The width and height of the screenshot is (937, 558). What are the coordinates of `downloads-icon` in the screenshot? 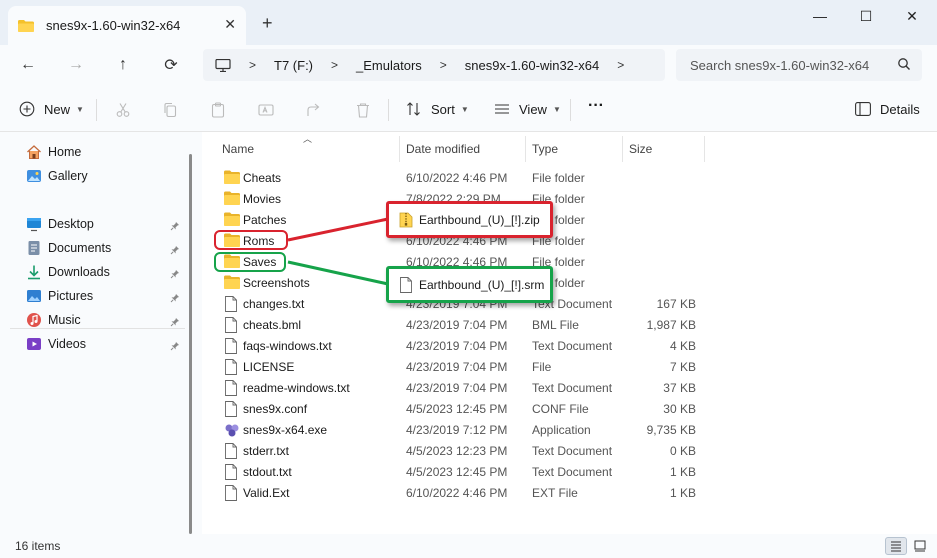 It's located at (34, 272).